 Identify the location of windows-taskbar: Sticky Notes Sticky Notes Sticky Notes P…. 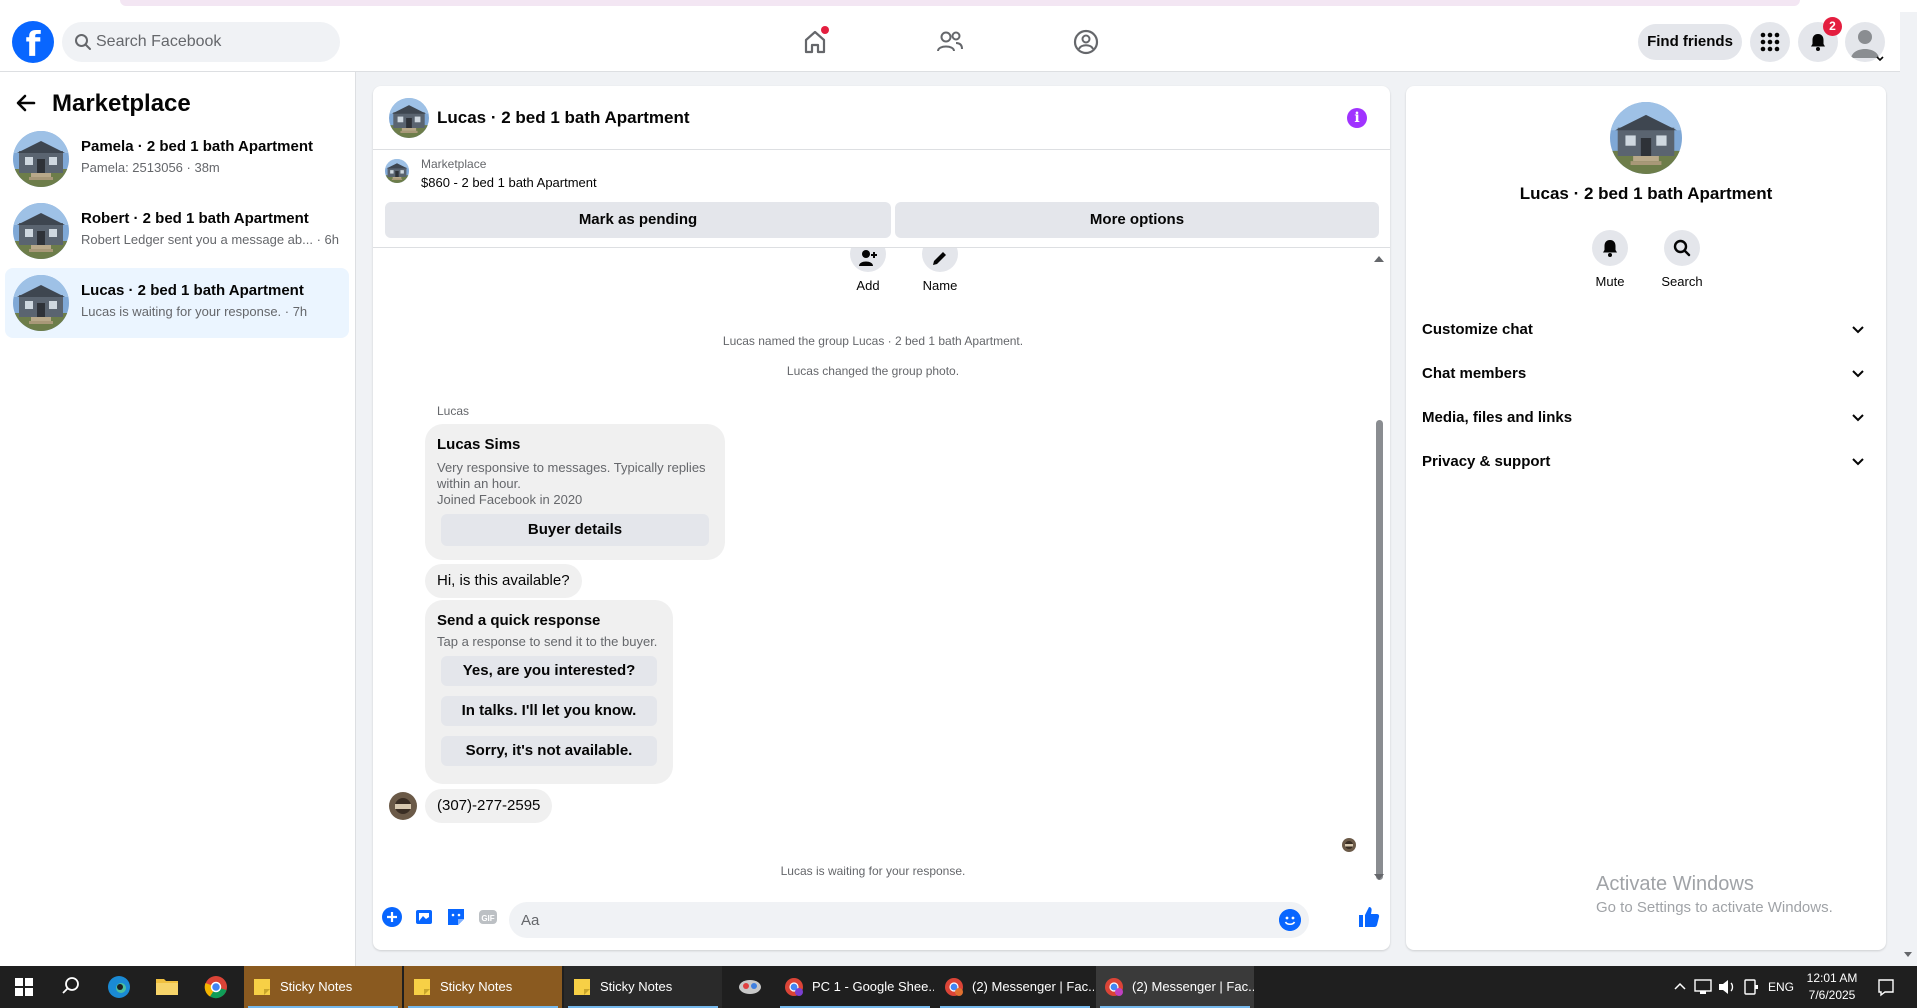
(958, 987).